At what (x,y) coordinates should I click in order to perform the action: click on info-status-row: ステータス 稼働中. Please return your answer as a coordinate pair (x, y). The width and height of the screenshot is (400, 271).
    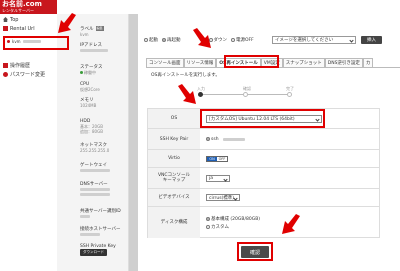
    Looking at the image, I should click on (102, 70).